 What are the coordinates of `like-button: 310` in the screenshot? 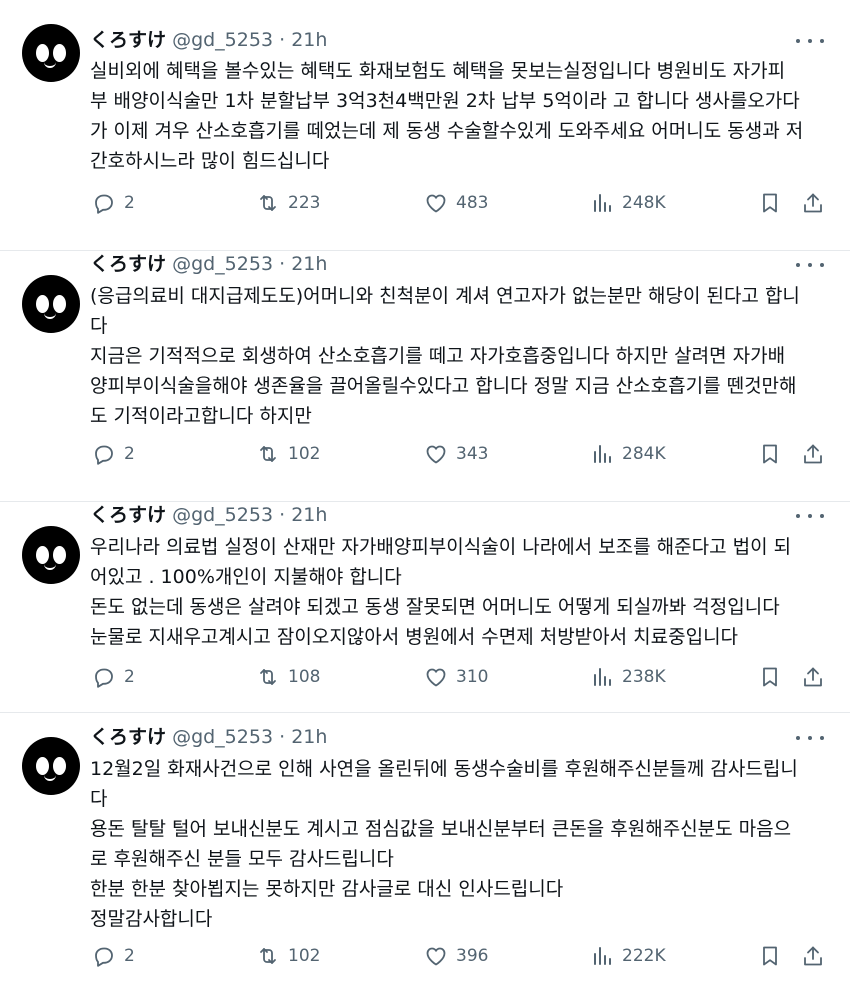 It's located at (456, 677).